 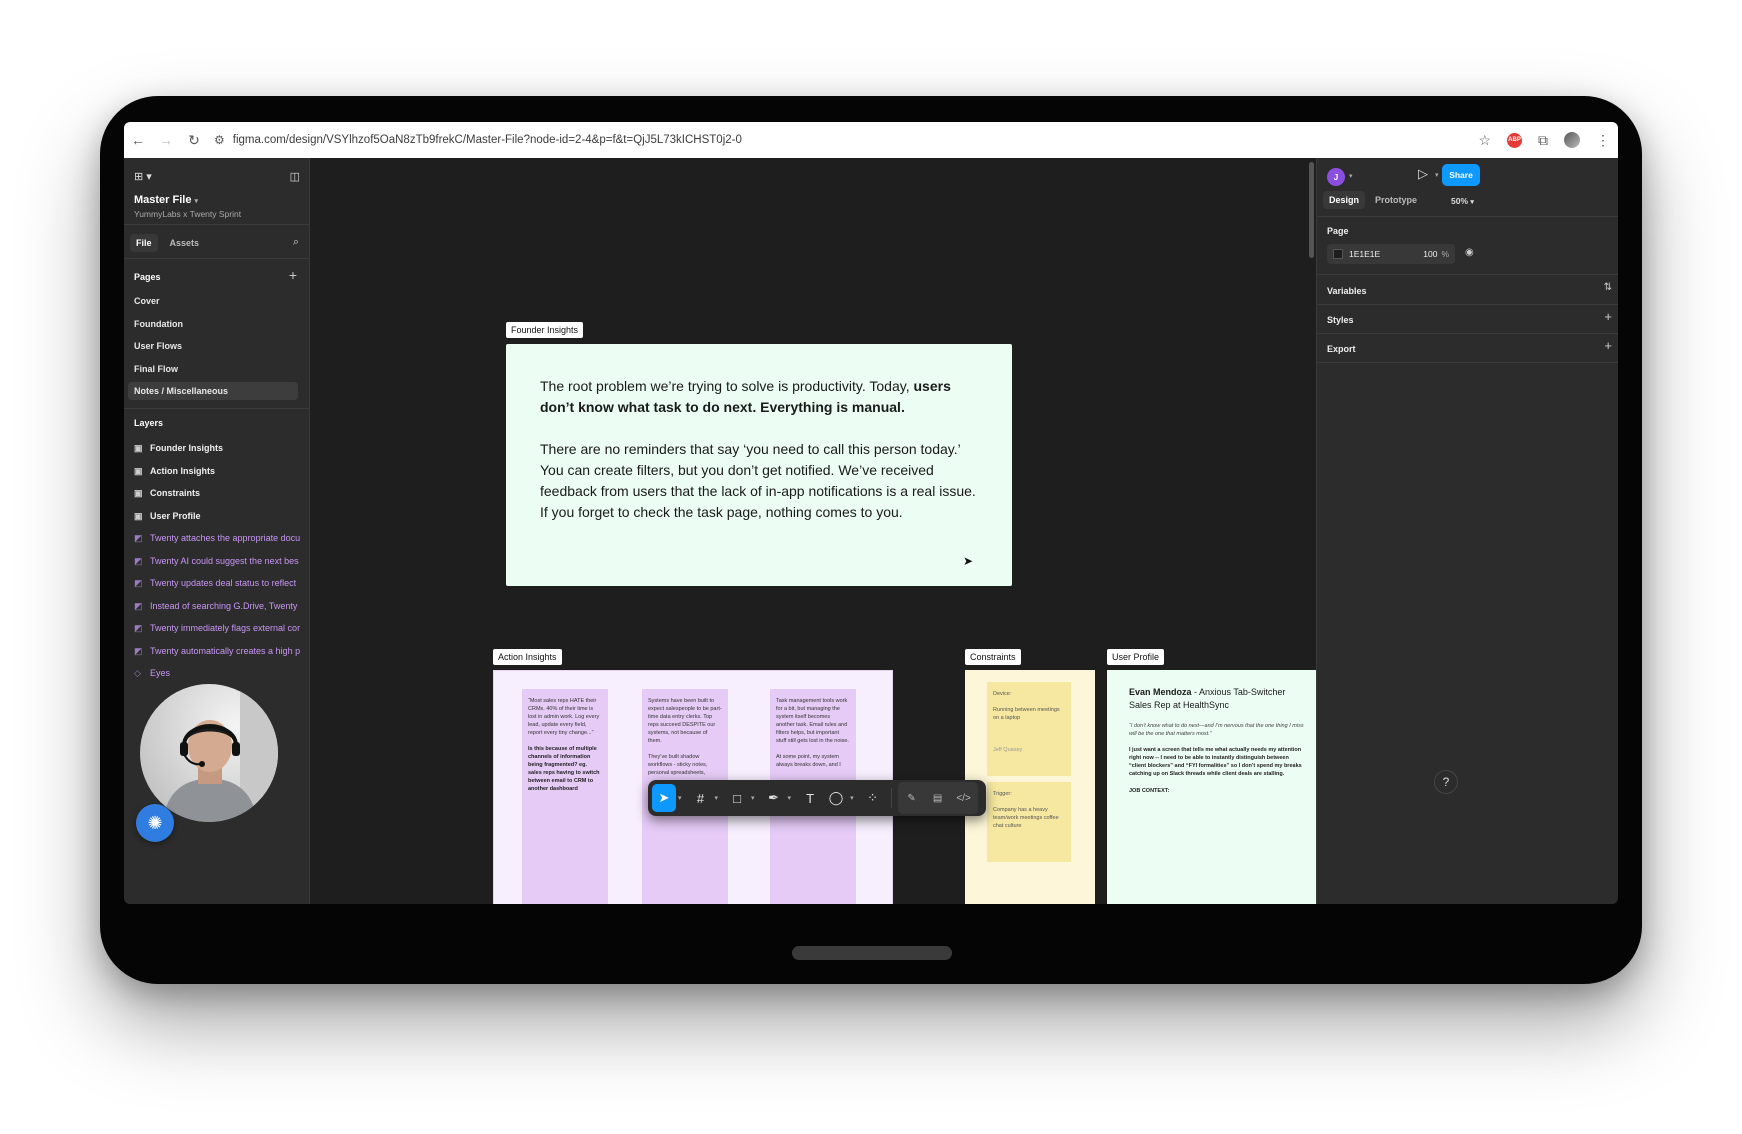 I want to click on add-style-icon: +, so click(x=1608, y=316).